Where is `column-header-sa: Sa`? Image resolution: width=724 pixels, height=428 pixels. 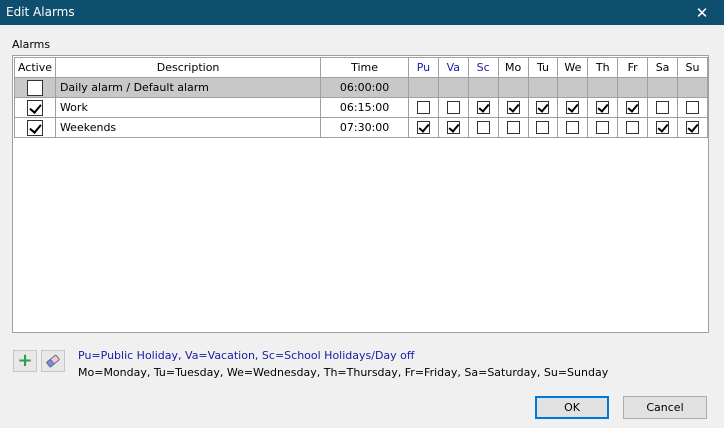
column-header-sa: Sa is located at coordinates (662, 67).